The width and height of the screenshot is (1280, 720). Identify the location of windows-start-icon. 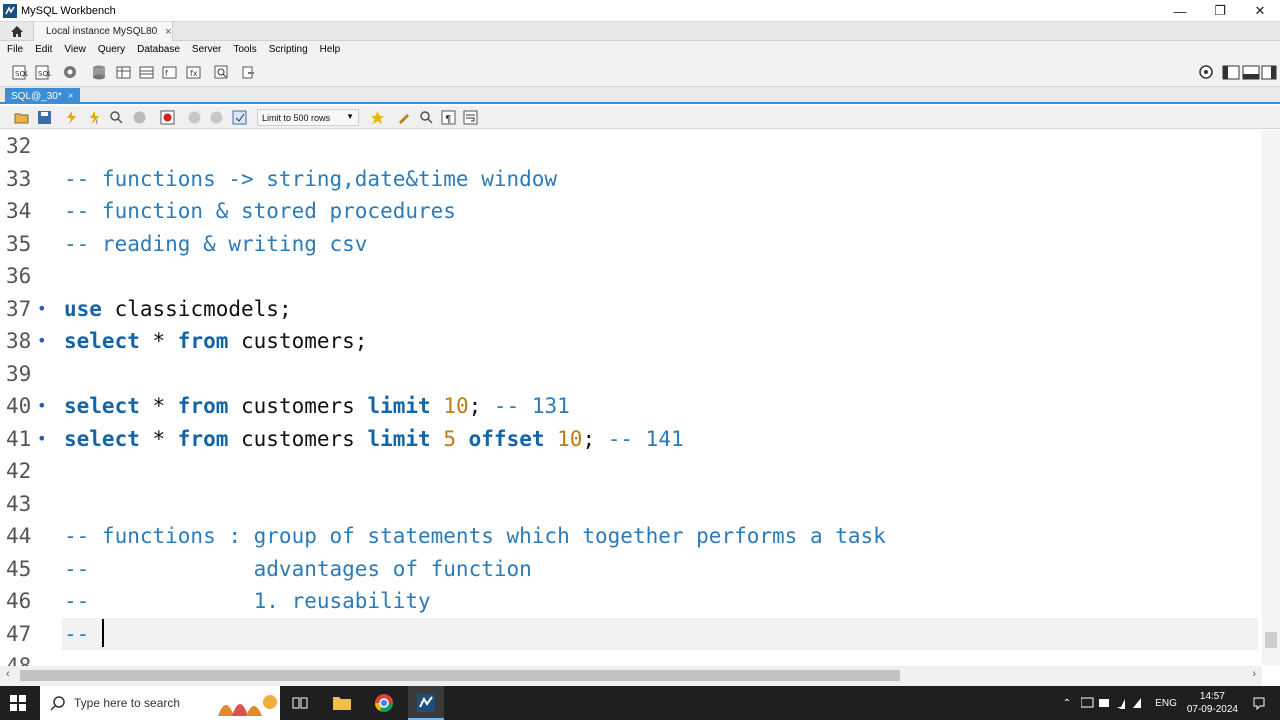
(18, 703).